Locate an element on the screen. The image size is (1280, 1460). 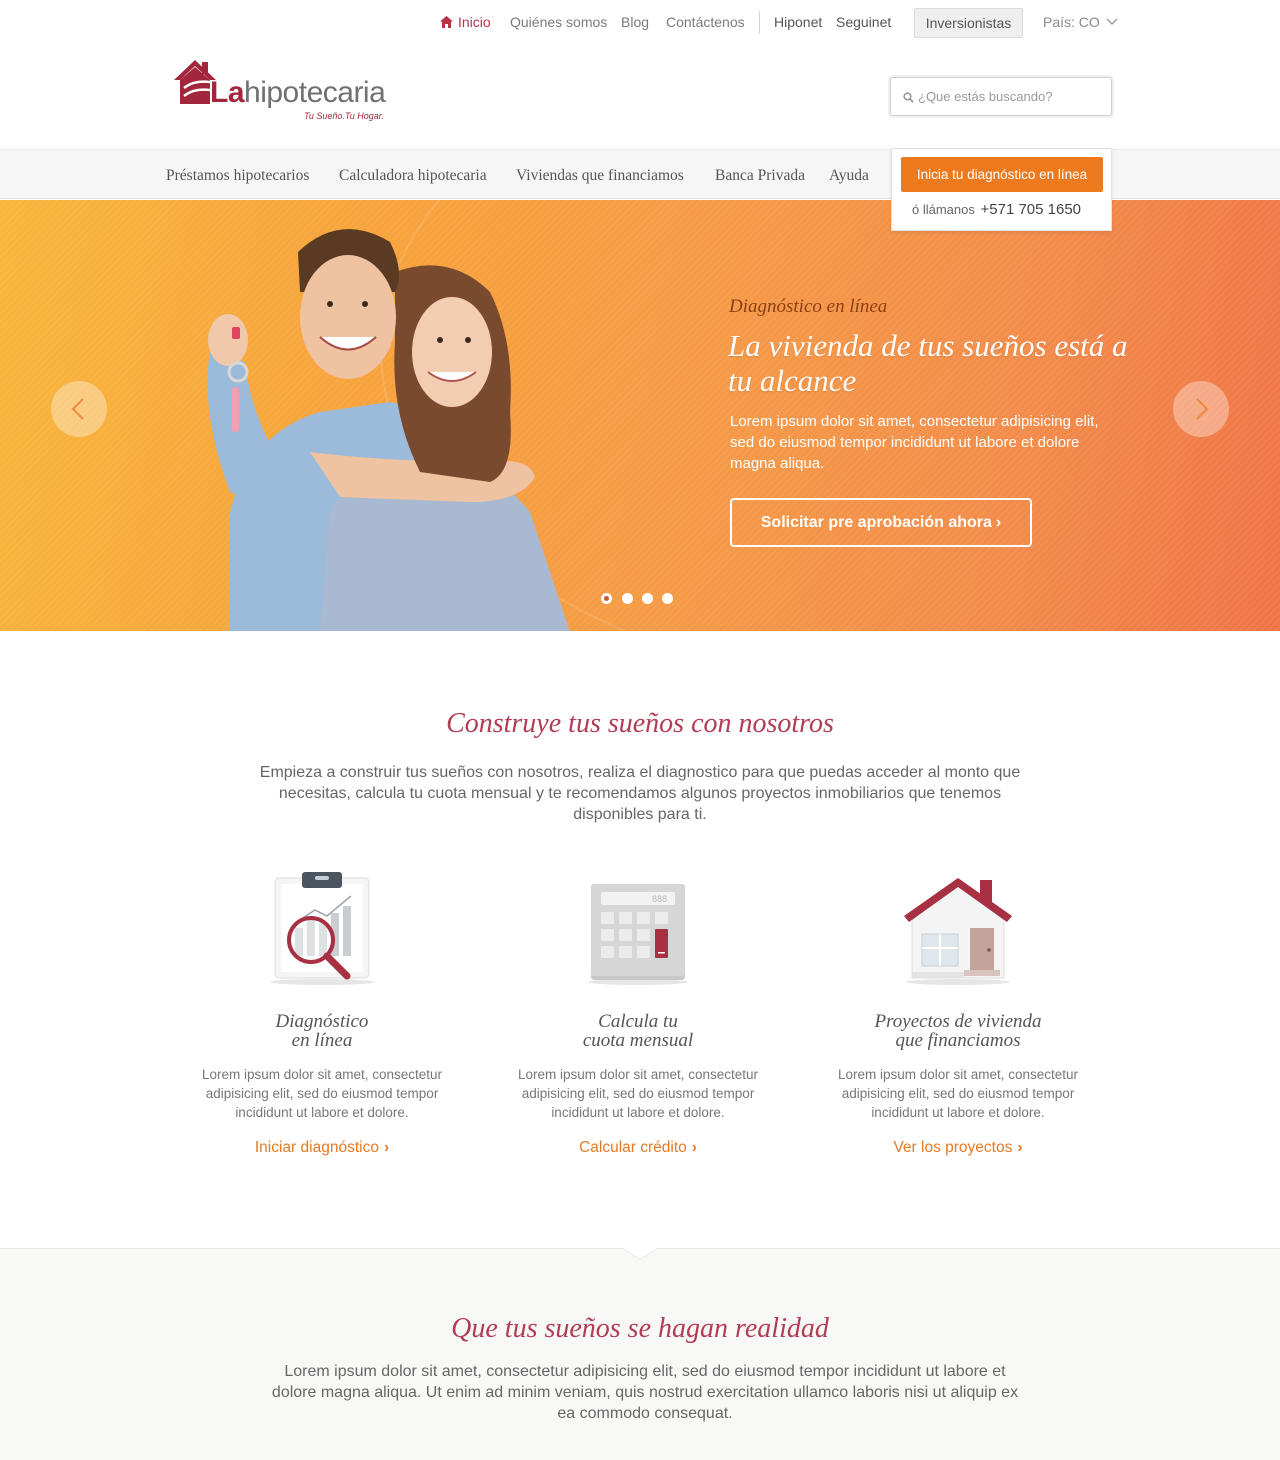
top-link-blog: Blog is located at coordinates (635, 22).